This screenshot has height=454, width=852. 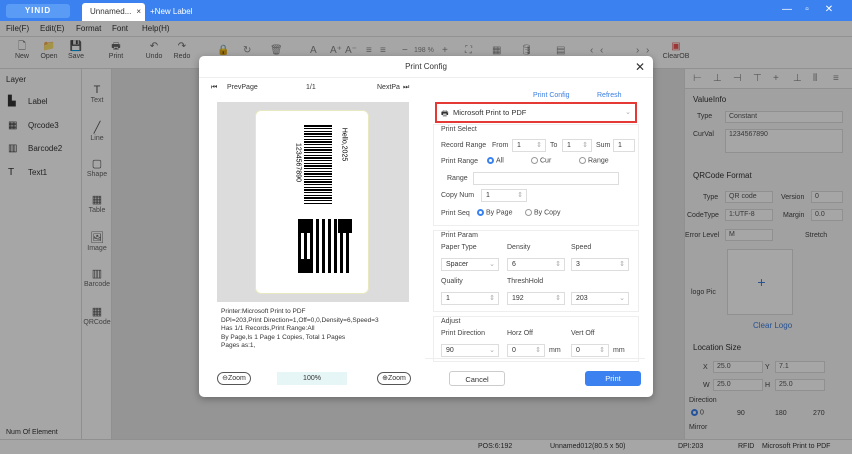 What do you see at coordinates (536, 264) in the screenshot?
I see `density-stepper: 6 ⇕` at bounding box center [536, 264].